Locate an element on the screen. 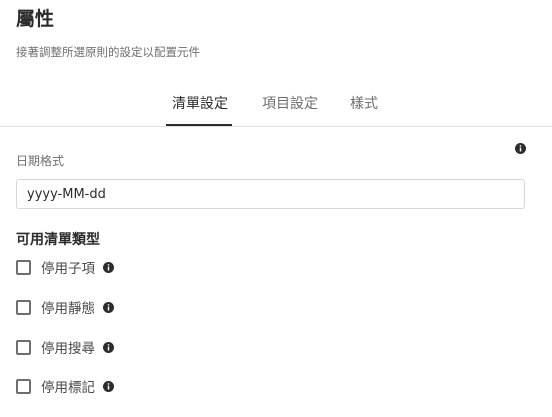 The image size is (552, 417). disable-search-checkbox is located at coordinates (23, 347).